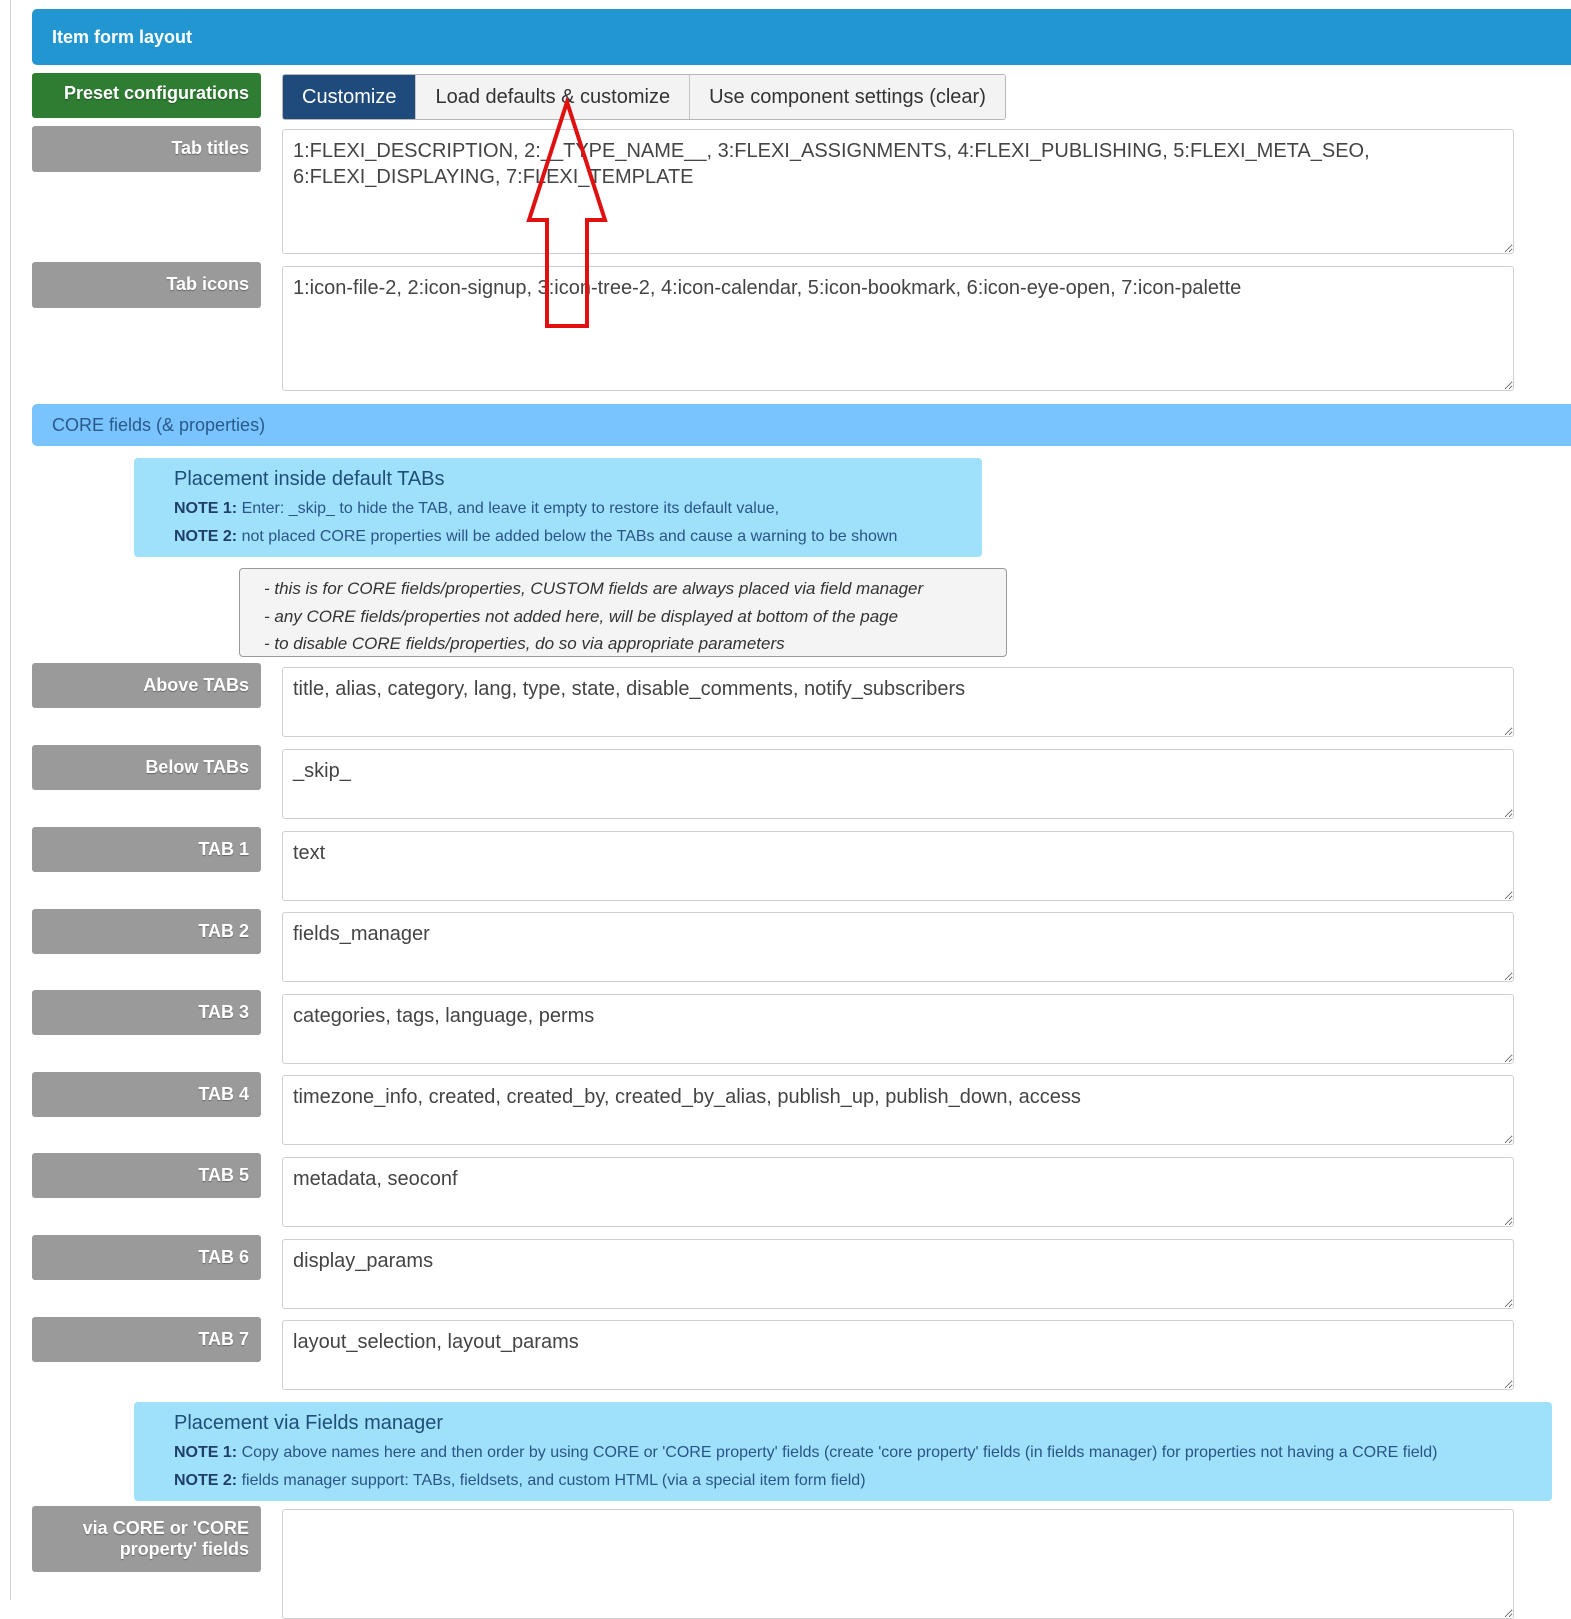 This screenshot has width=1571, height=1619. Describe the element at coordinates (350, 97) in the screenshot. I see `customize-button: Customize` at that location.